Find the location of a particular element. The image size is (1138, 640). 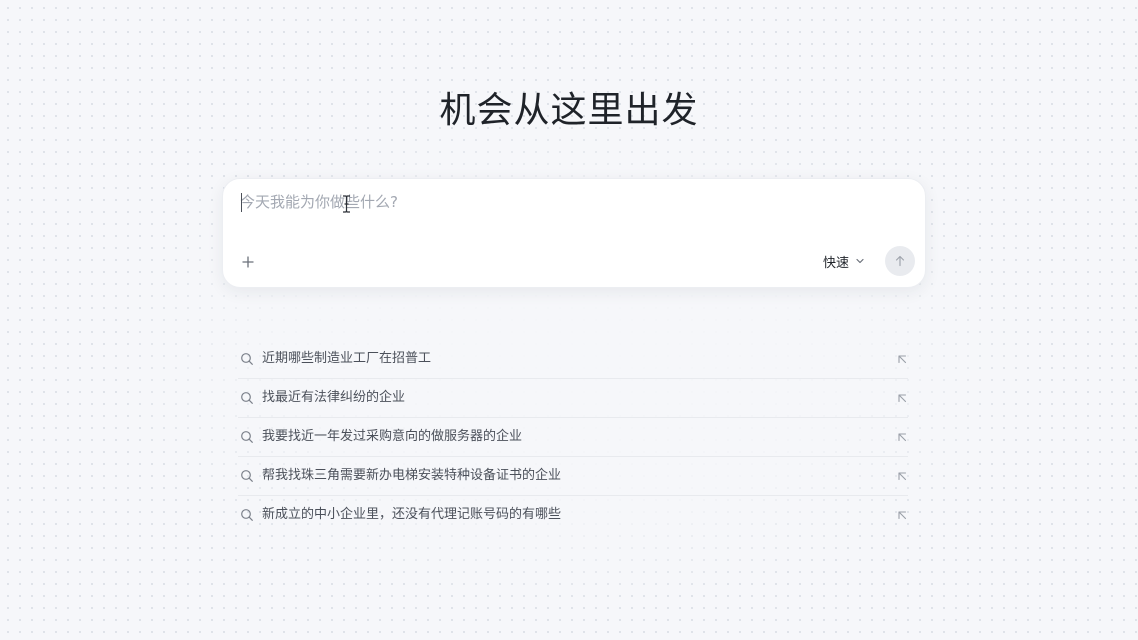

arrow-up-icon is located at coordinates (900, 261).